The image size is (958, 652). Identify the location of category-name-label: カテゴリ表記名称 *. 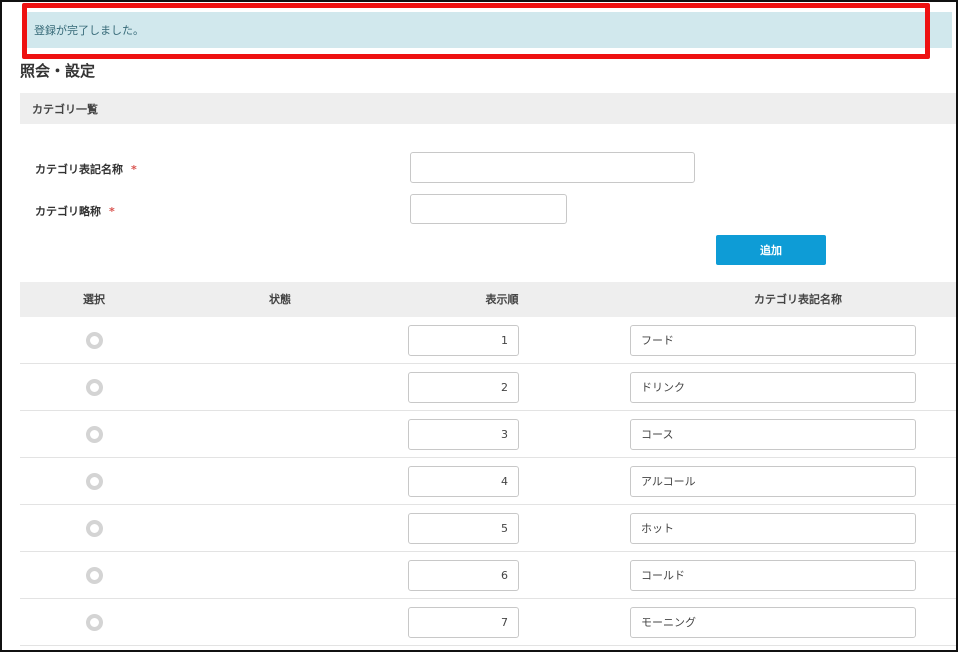
(86, 169).